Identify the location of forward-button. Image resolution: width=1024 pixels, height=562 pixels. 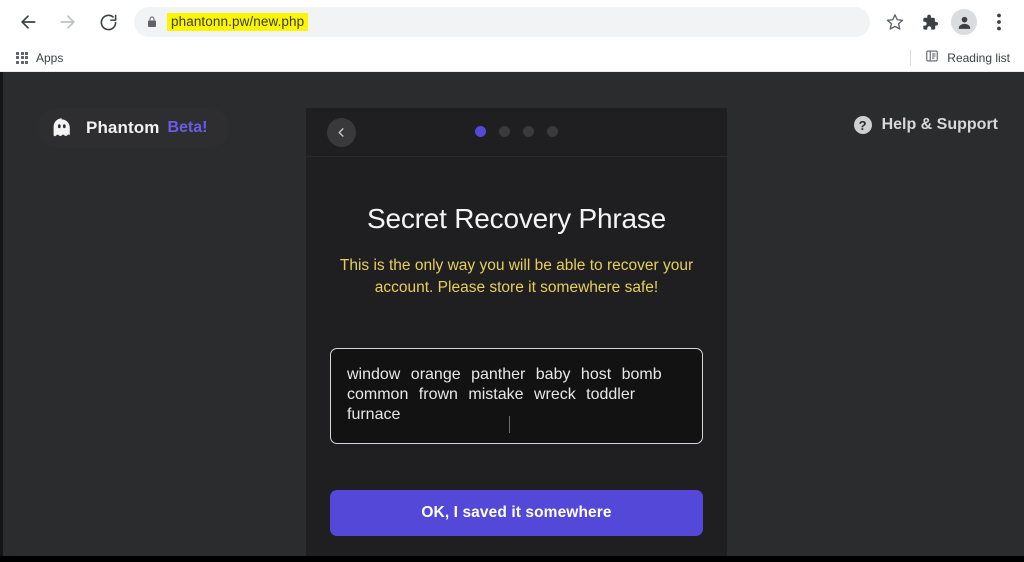
(68, 22).